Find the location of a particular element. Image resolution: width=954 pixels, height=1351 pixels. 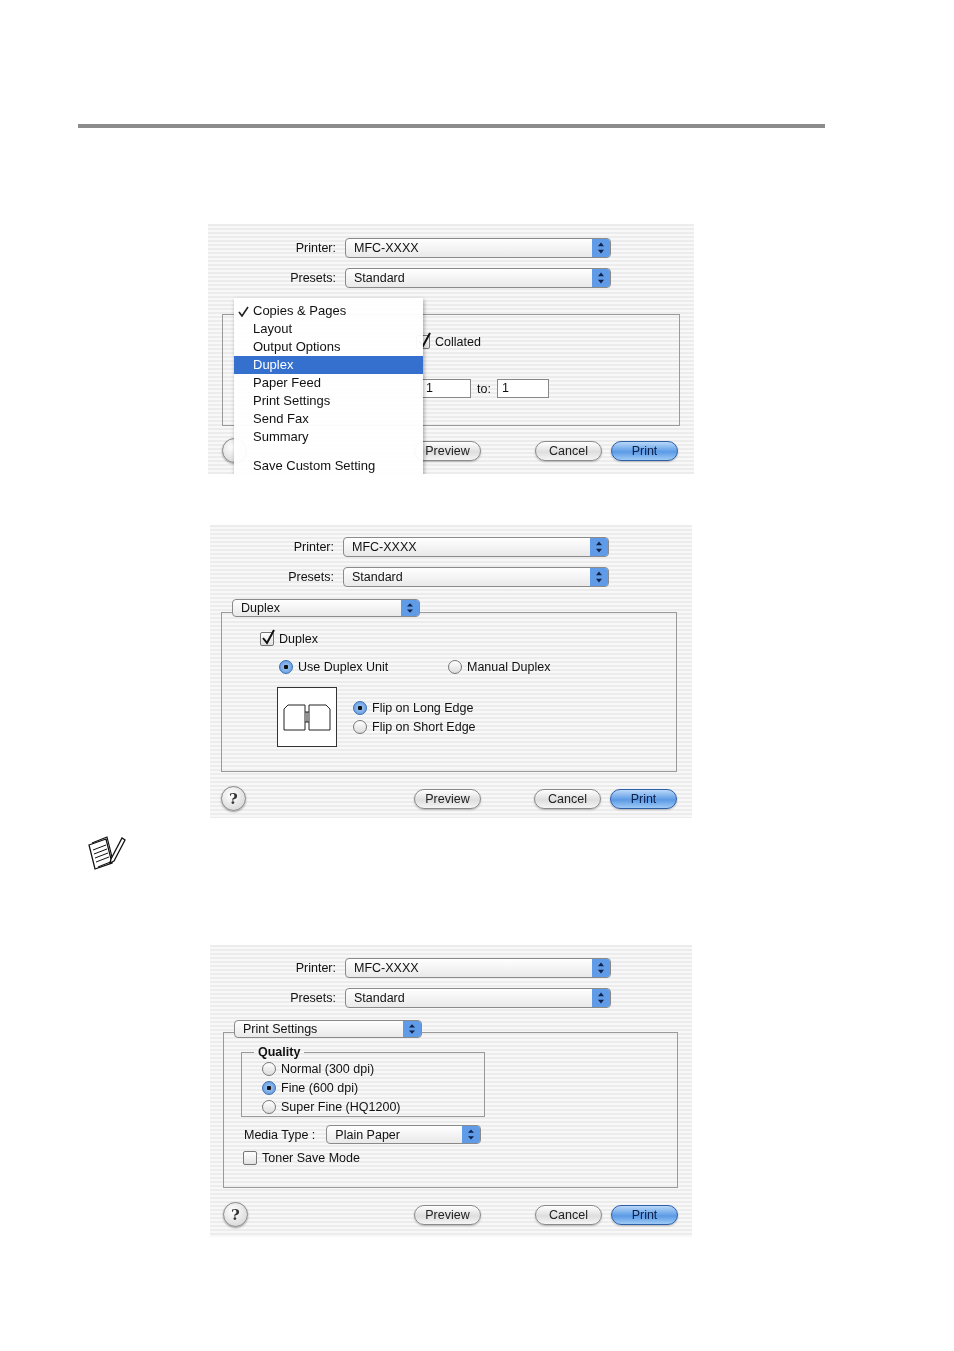

radio-label: Flip on Long Edge is located at coordinates (423, 707).